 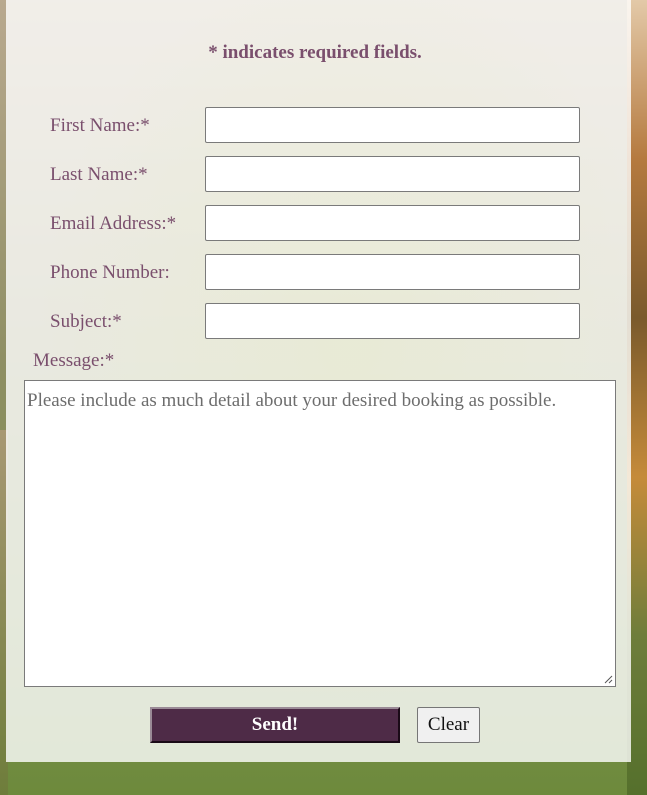 I want to click on last-name-input, so click(x=392, y=174).